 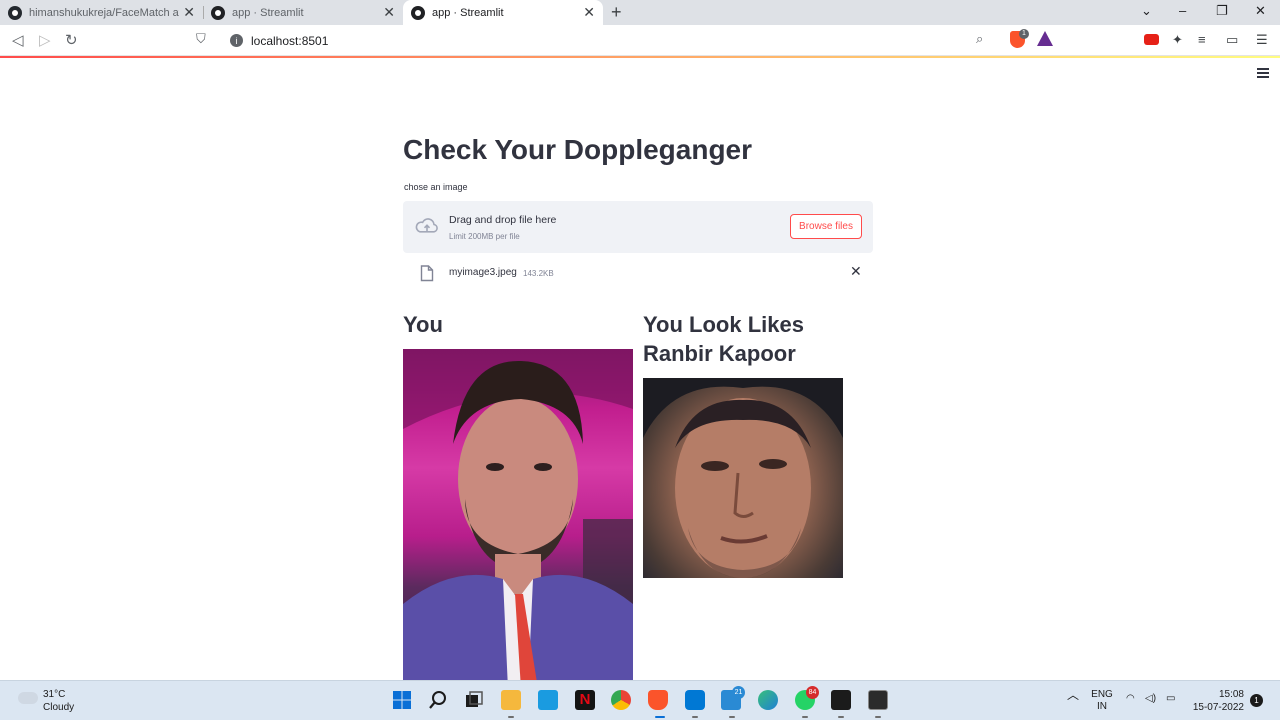 What do you see at coordinates (1146, 11) in the screenshot?
I see `tab-search-chevron-icon: ⌄` at bounding box center [1146, 11].